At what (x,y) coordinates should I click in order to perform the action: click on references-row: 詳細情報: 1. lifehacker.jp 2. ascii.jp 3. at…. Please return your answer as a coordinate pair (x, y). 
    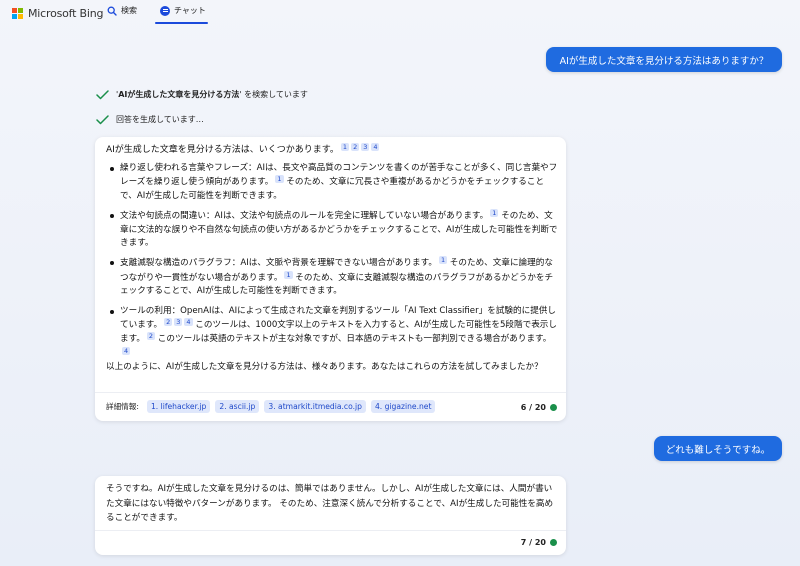
    Looking at the image, I should click on (273, 406).